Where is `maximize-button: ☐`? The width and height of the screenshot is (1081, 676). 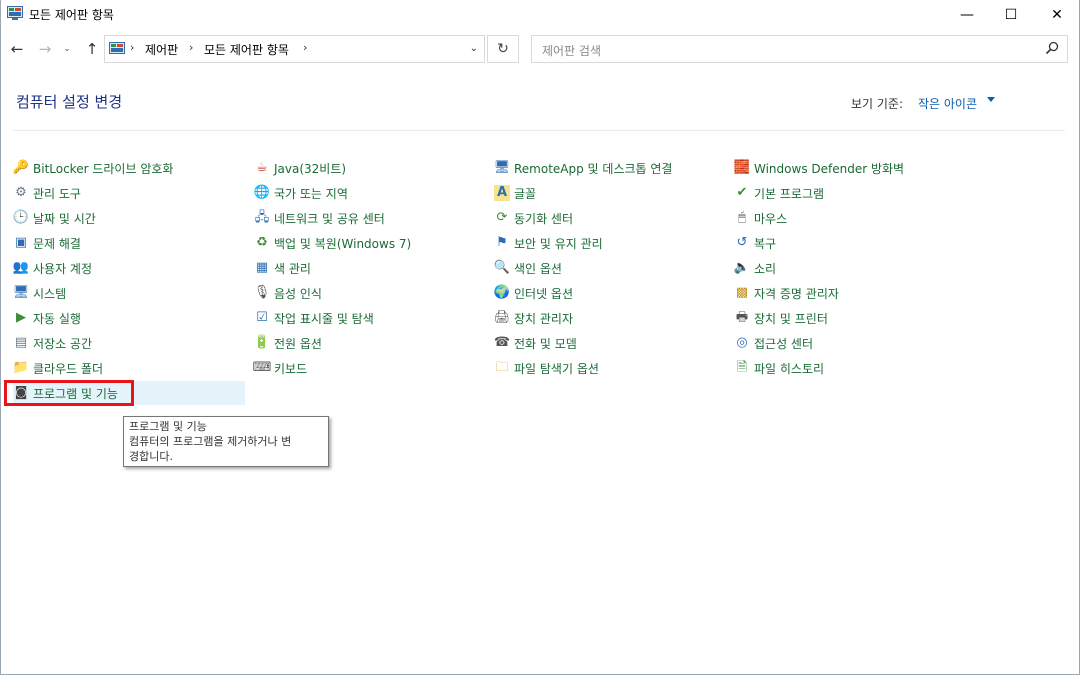
maximize-button: ☐ is located at coordinates (1011, 15).